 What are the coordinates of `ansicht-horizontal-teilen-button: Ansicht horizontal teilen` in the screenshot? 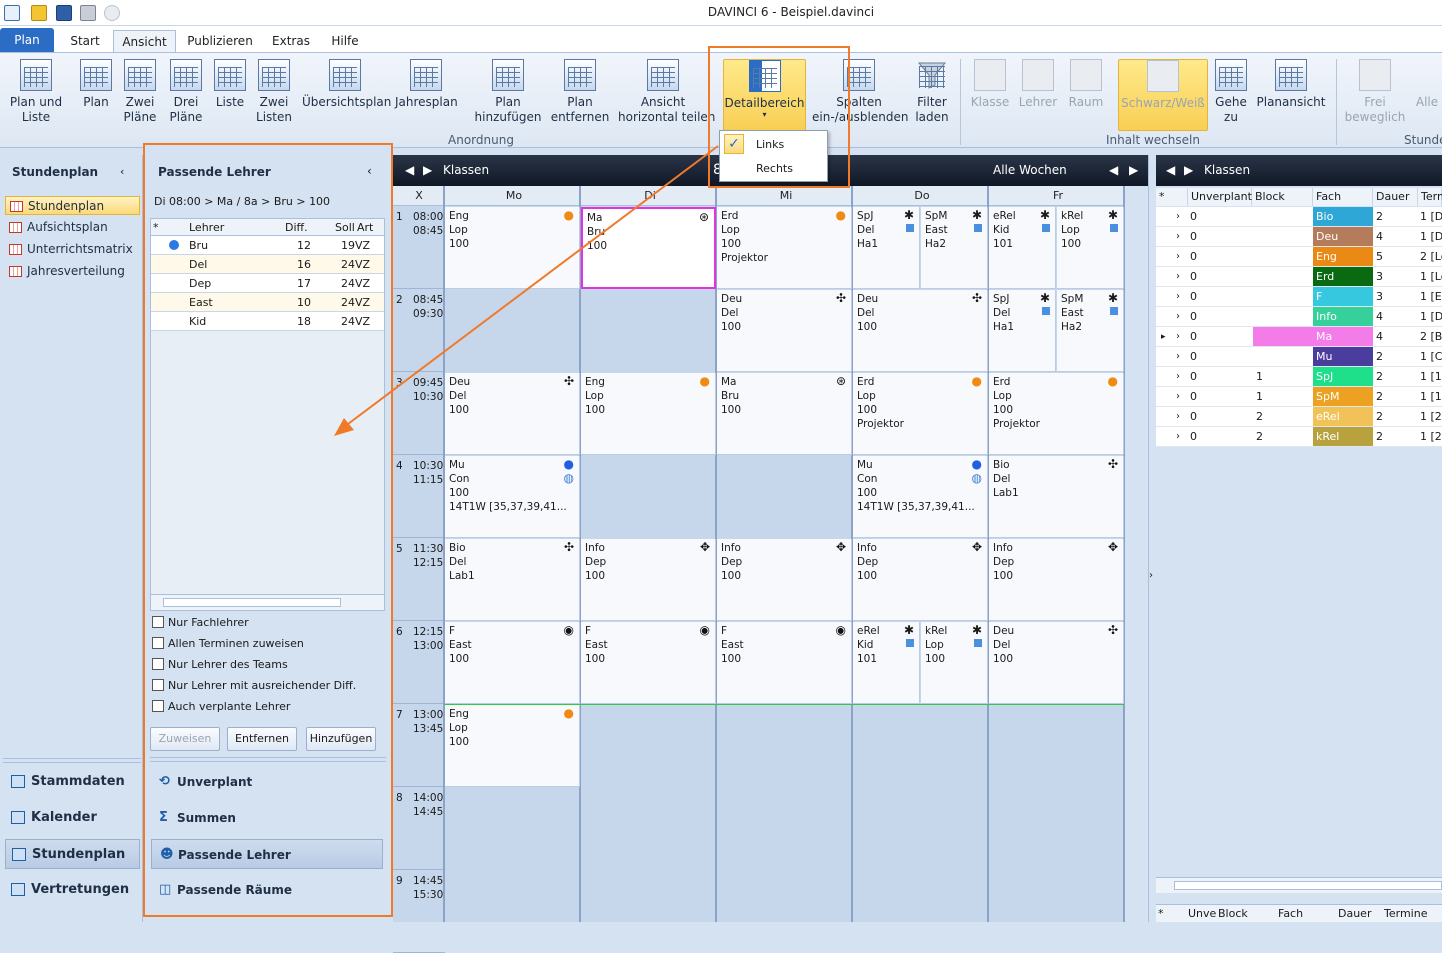 It's located at (666, 92).